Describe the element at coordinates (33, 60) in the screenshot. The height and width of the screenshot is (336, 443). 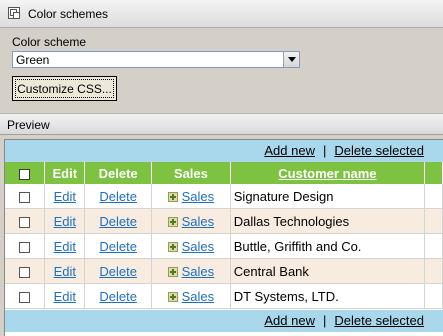
I see `color-scheme-value: Green` at that location.